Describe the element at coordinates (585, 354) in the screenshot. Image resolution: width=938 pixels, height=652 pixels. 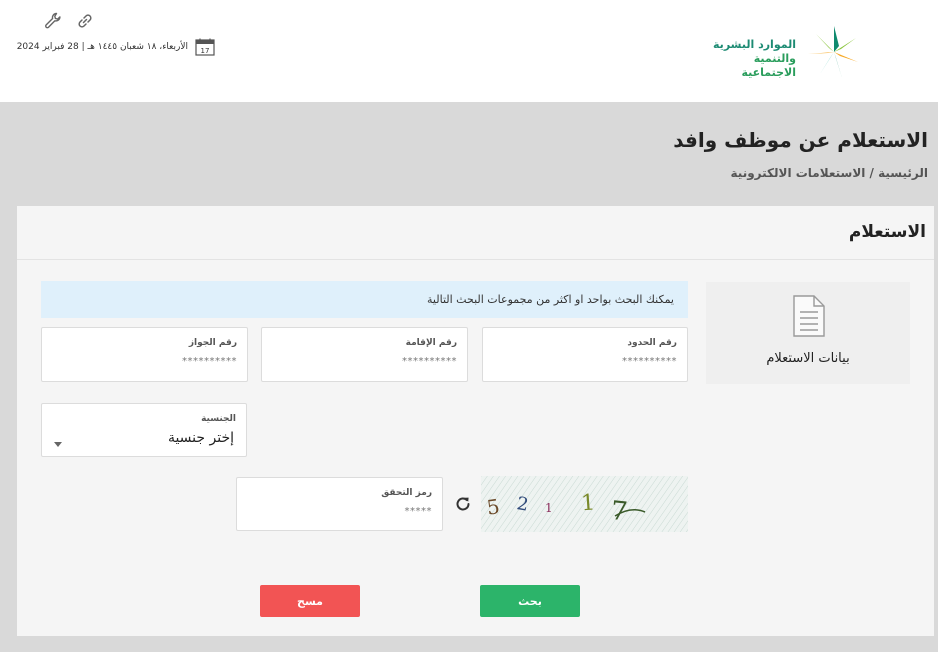
I see `border-number-field: رقم الحدود **********` at that location.